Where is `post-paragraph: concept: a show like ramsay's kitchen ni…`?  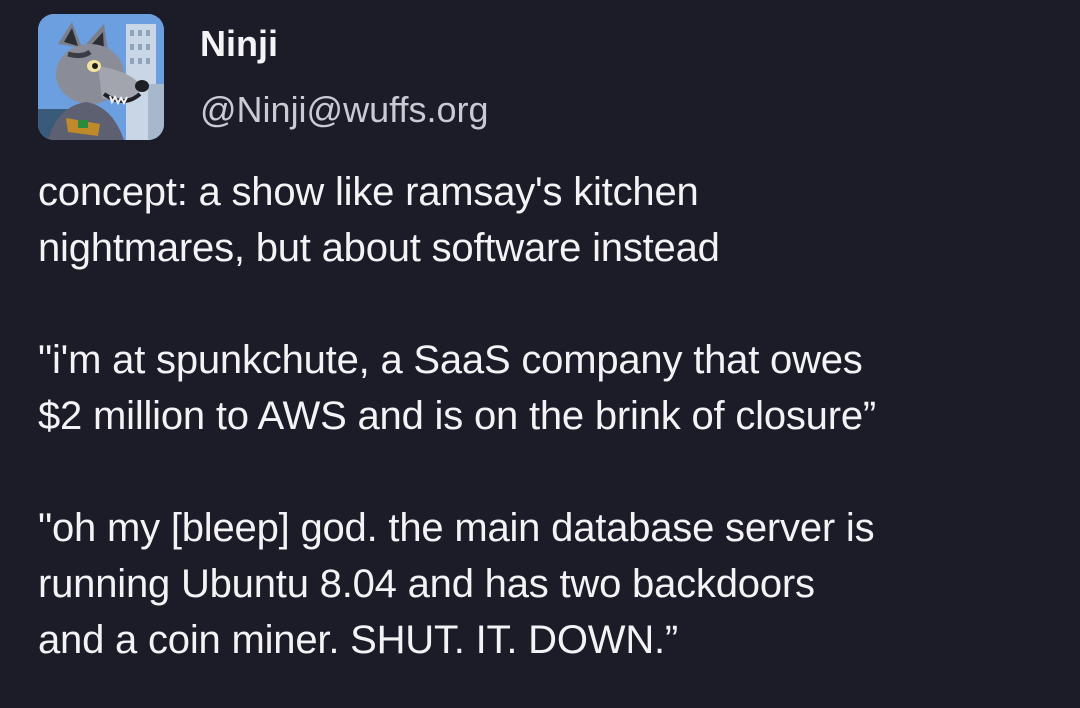 post-paragraph: concept: a show like ramsay's kitchen ni… is located at coordinates (379, 220).